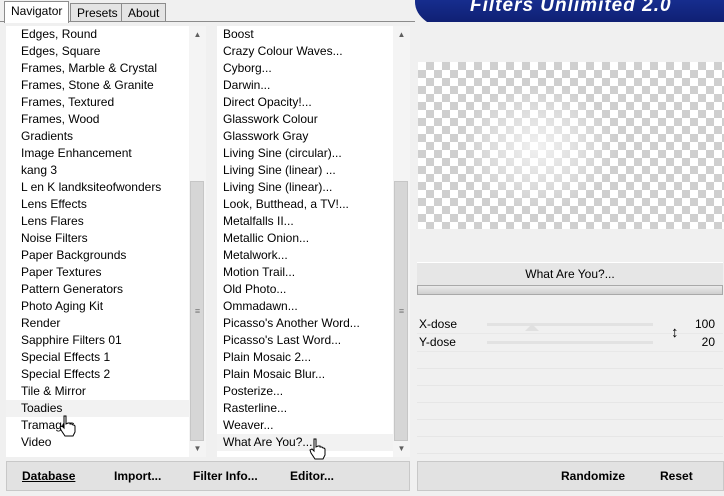 The width and height of the screenshot is (724, 496). I want to click on filter-scrollbar: ▲ ≡ ▼, so click(401, 241).